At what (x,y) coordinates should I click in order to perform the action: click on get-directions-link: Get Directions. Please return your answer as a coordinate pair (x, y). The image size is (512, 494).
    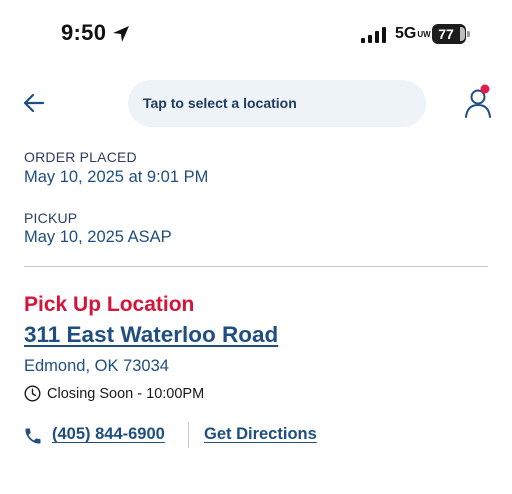
    Looking at the image, I should click on (260, 434).